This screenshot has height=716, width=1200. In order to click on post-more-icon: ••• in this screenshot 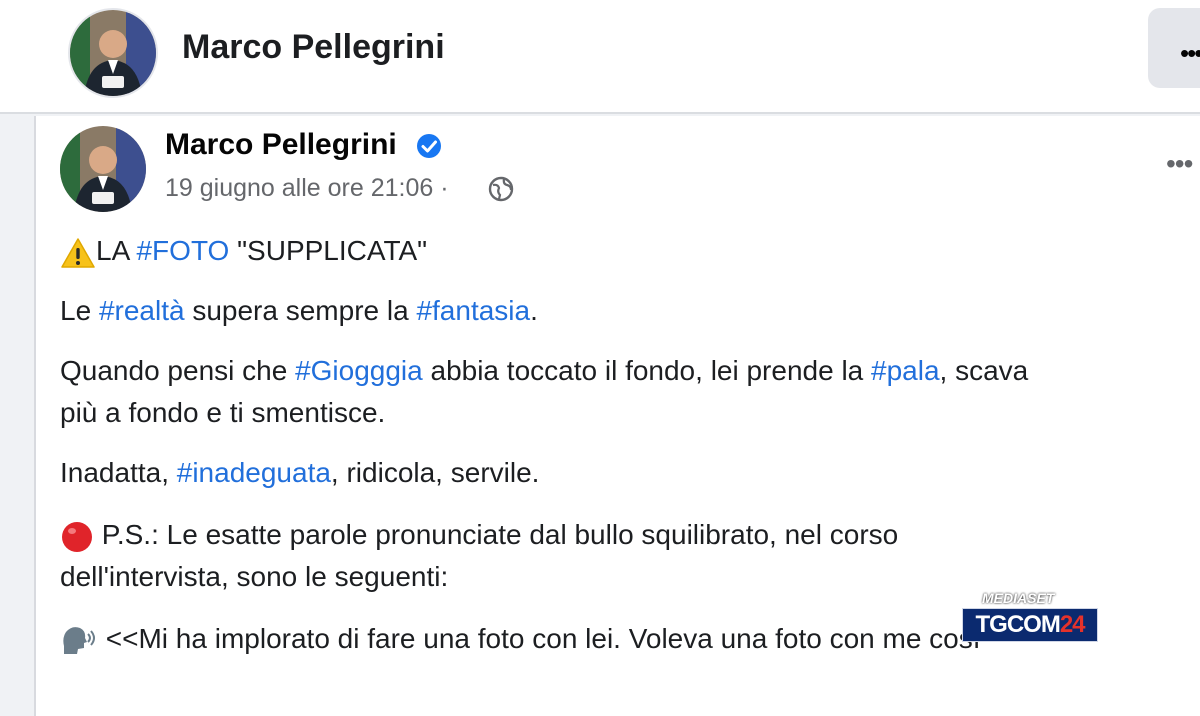, I will do `click(1179, 164)`.